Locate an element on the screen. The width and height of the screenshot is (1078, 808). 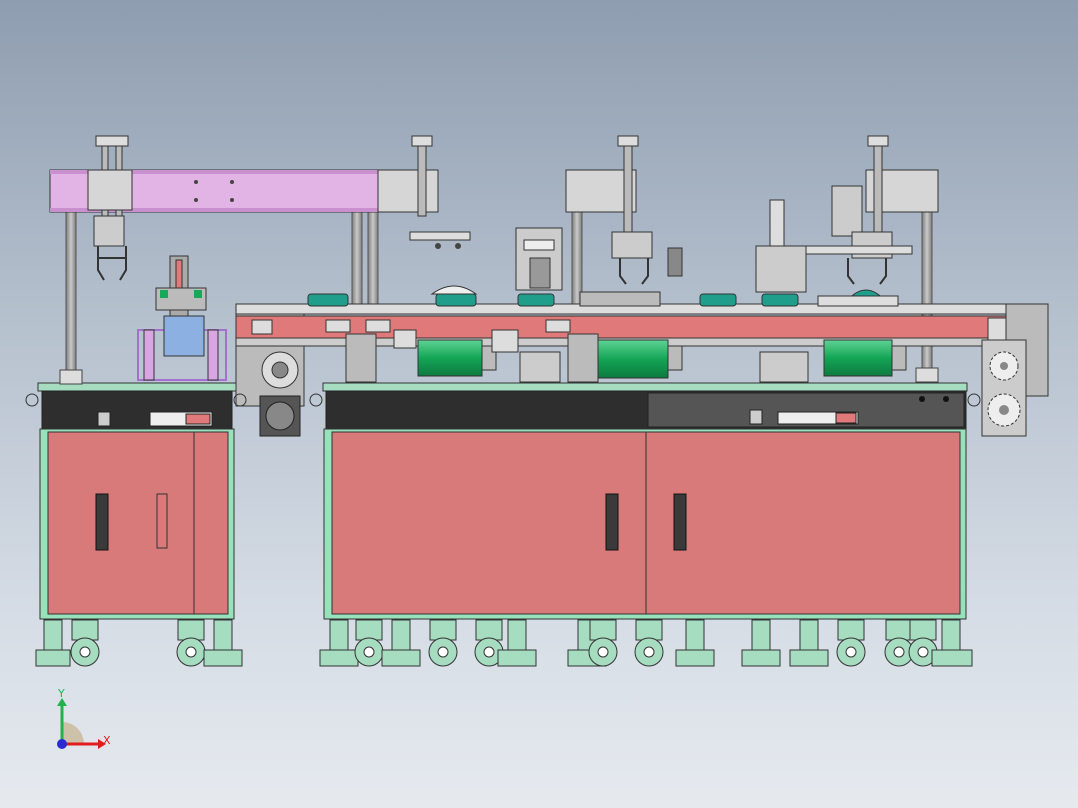
casters is located at coordinates (504, 643).